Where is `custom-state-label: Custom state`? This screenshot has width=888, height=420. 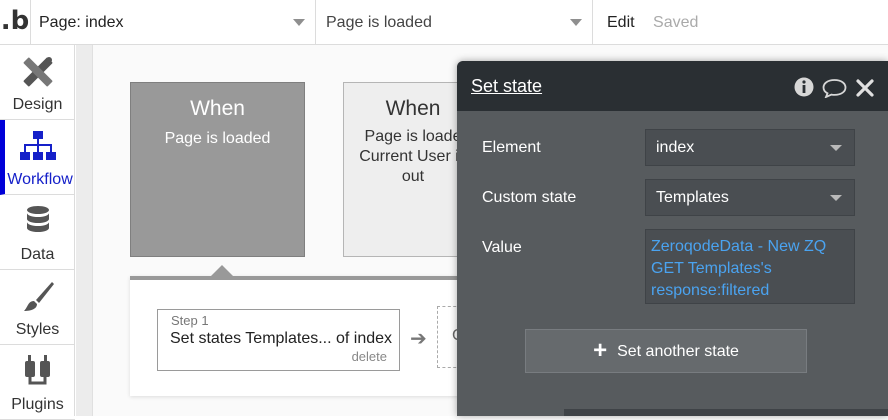 custom-state-label: Custom state is located at coordinates (529, 197).